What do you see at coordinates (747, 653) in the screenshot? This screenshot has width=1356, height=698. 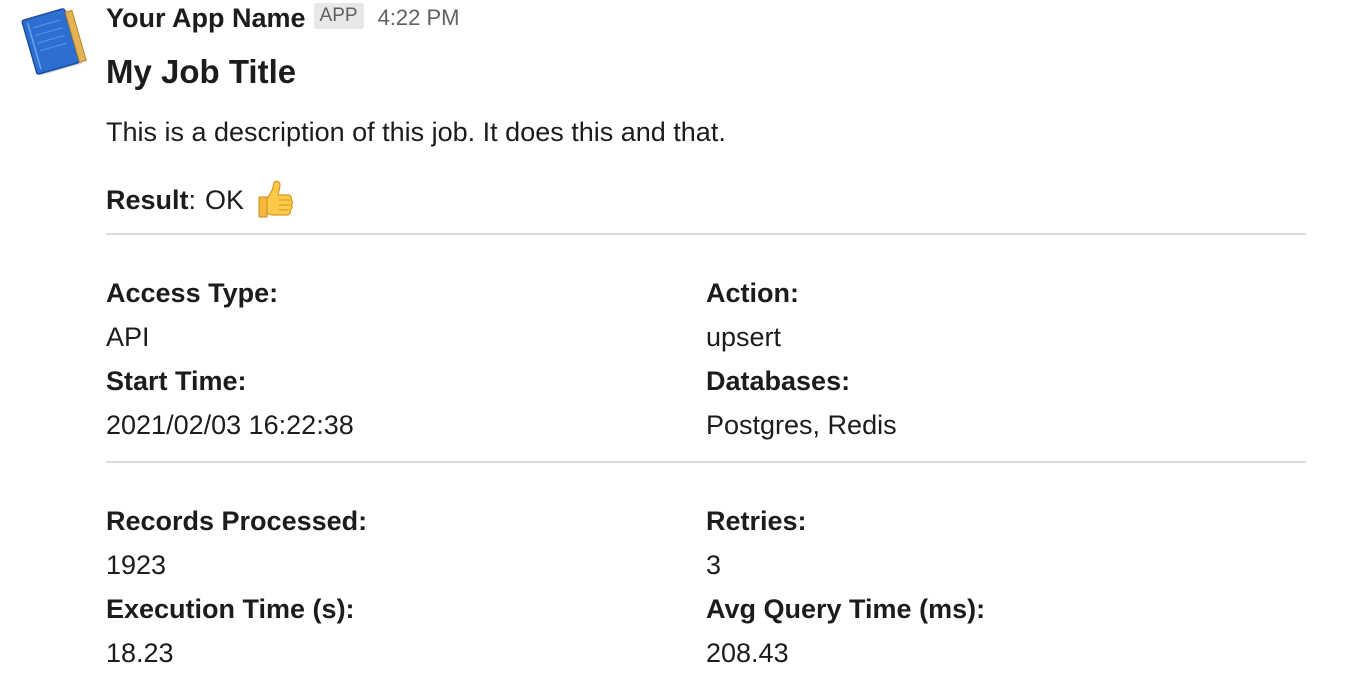 I see `field-value: 208.43` at bounding box center [747, 653].